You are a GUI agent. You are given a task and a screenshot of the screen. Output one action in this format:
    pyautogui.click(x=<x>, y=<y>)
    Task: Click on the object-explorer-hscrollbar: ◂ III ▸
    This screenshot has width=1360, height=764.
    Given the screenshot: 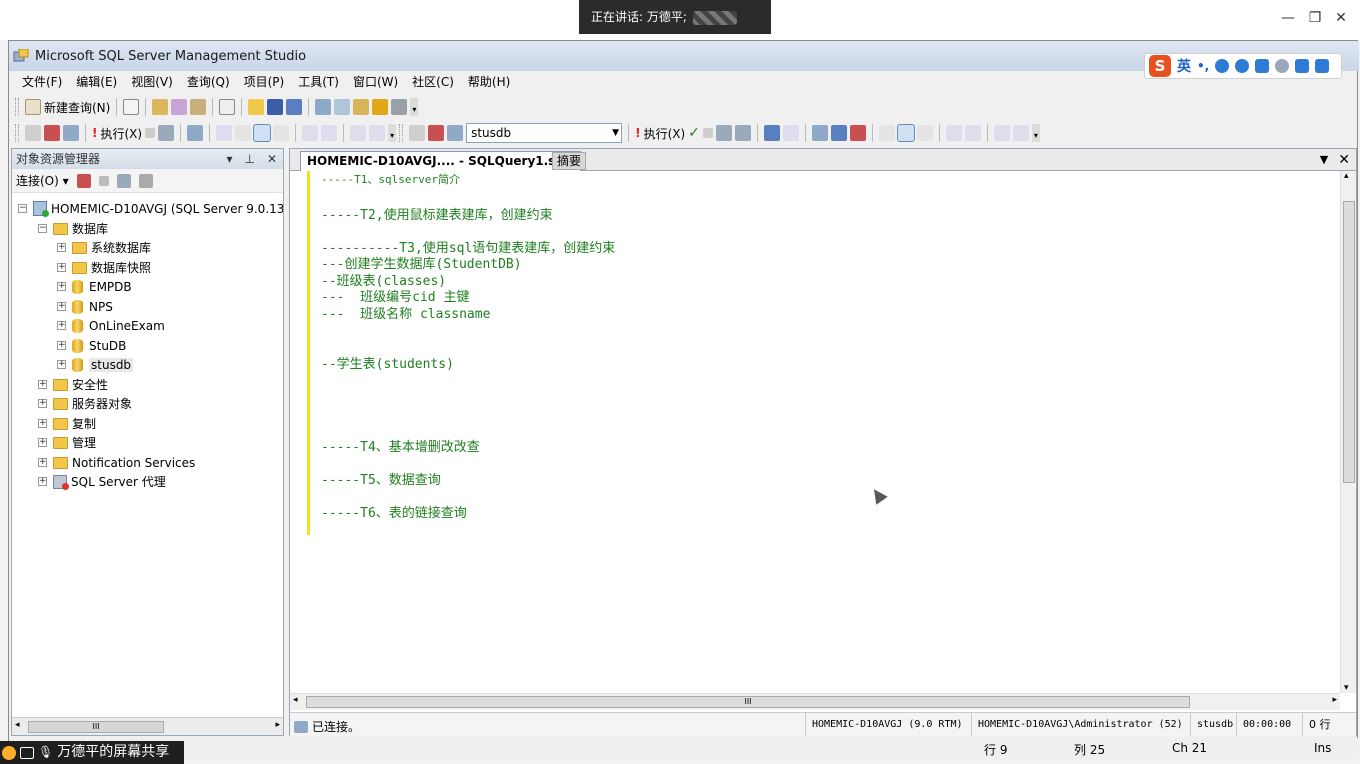 What is the action you would take?
    pyautogui.click(x=147, y=726)
    